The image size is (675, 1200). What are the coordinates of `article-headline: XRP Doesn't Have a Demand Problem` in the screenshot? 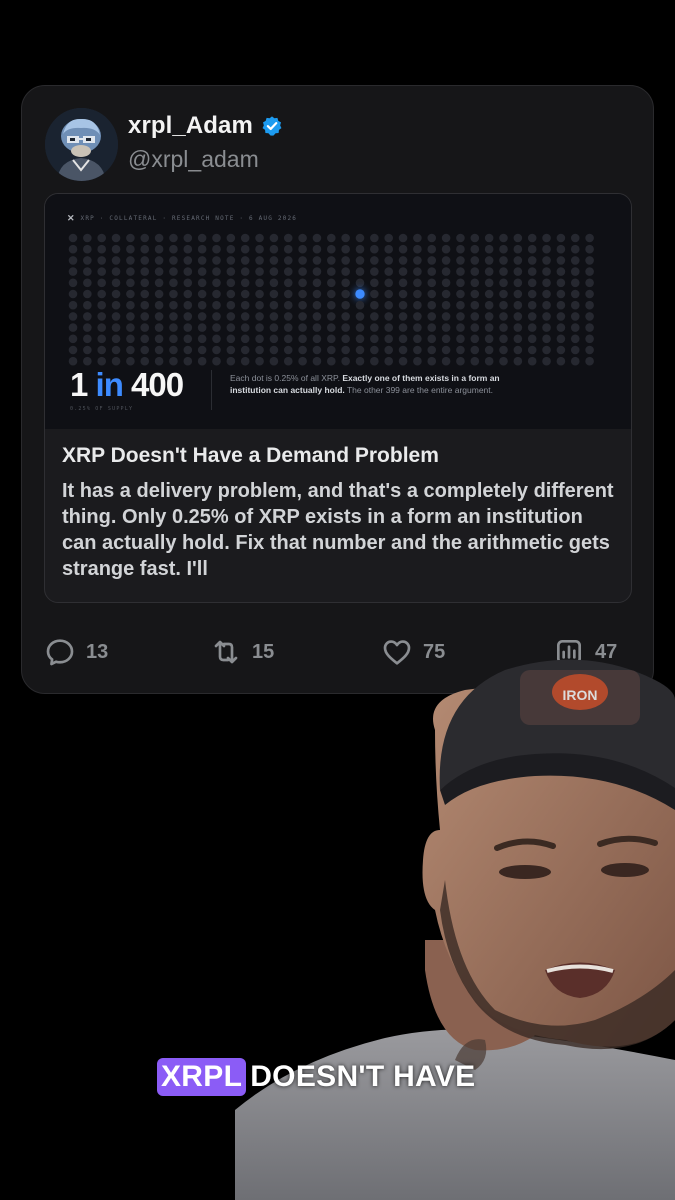 It's located at (250, 456).